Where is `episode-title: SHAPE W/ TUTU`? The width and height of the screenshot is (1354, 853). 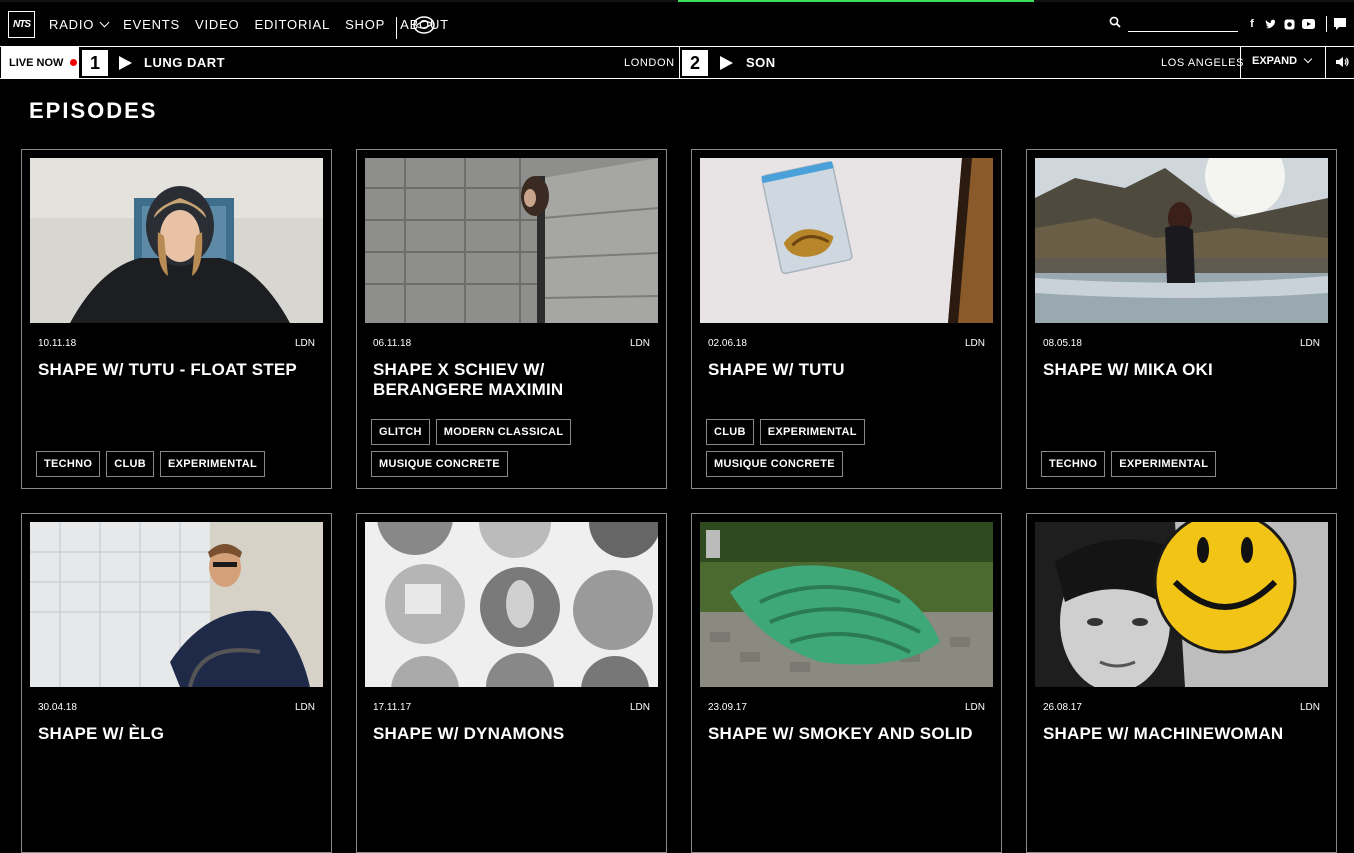 episode-title: SHAPE W/ TUTU is located at coordinates (848, 370).